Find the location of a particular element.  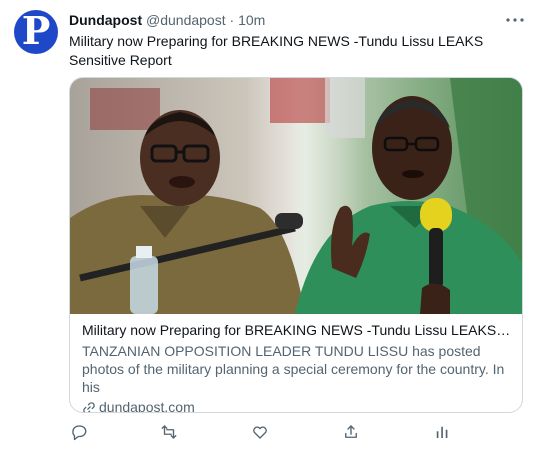

share-icon is located at coordinates (351, 431).